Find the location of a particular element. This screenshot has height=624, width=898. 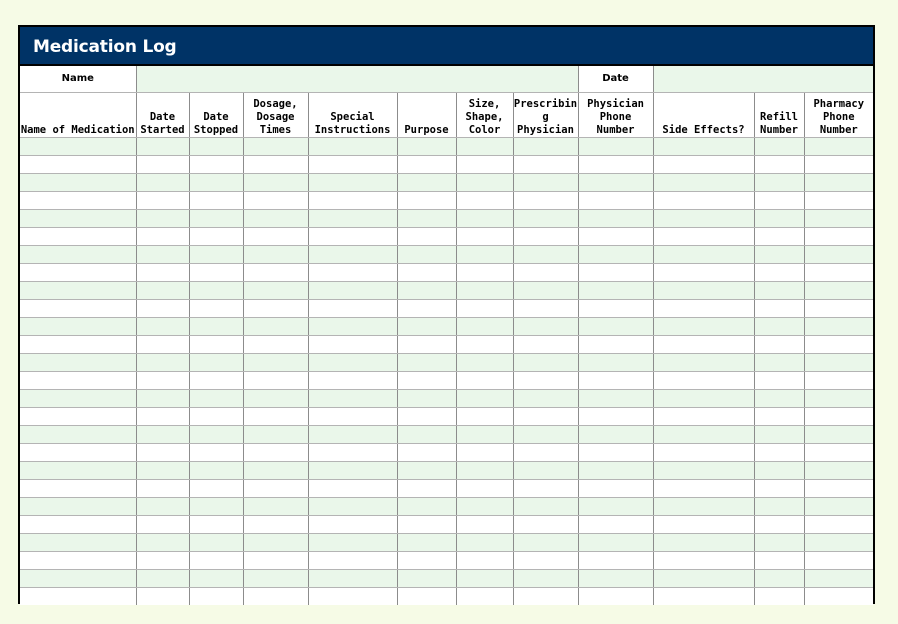

name-field is located at coordinates (357, 79).